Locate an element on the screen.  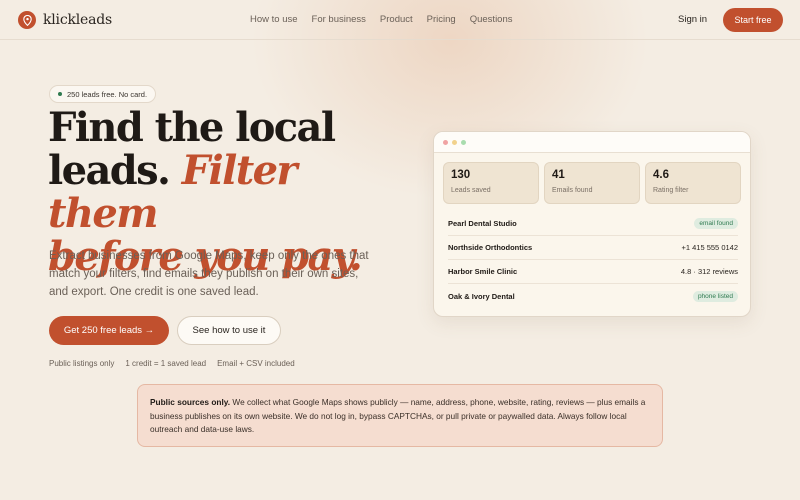
brand-logo: klickleads is located at coordinates (65, 20).